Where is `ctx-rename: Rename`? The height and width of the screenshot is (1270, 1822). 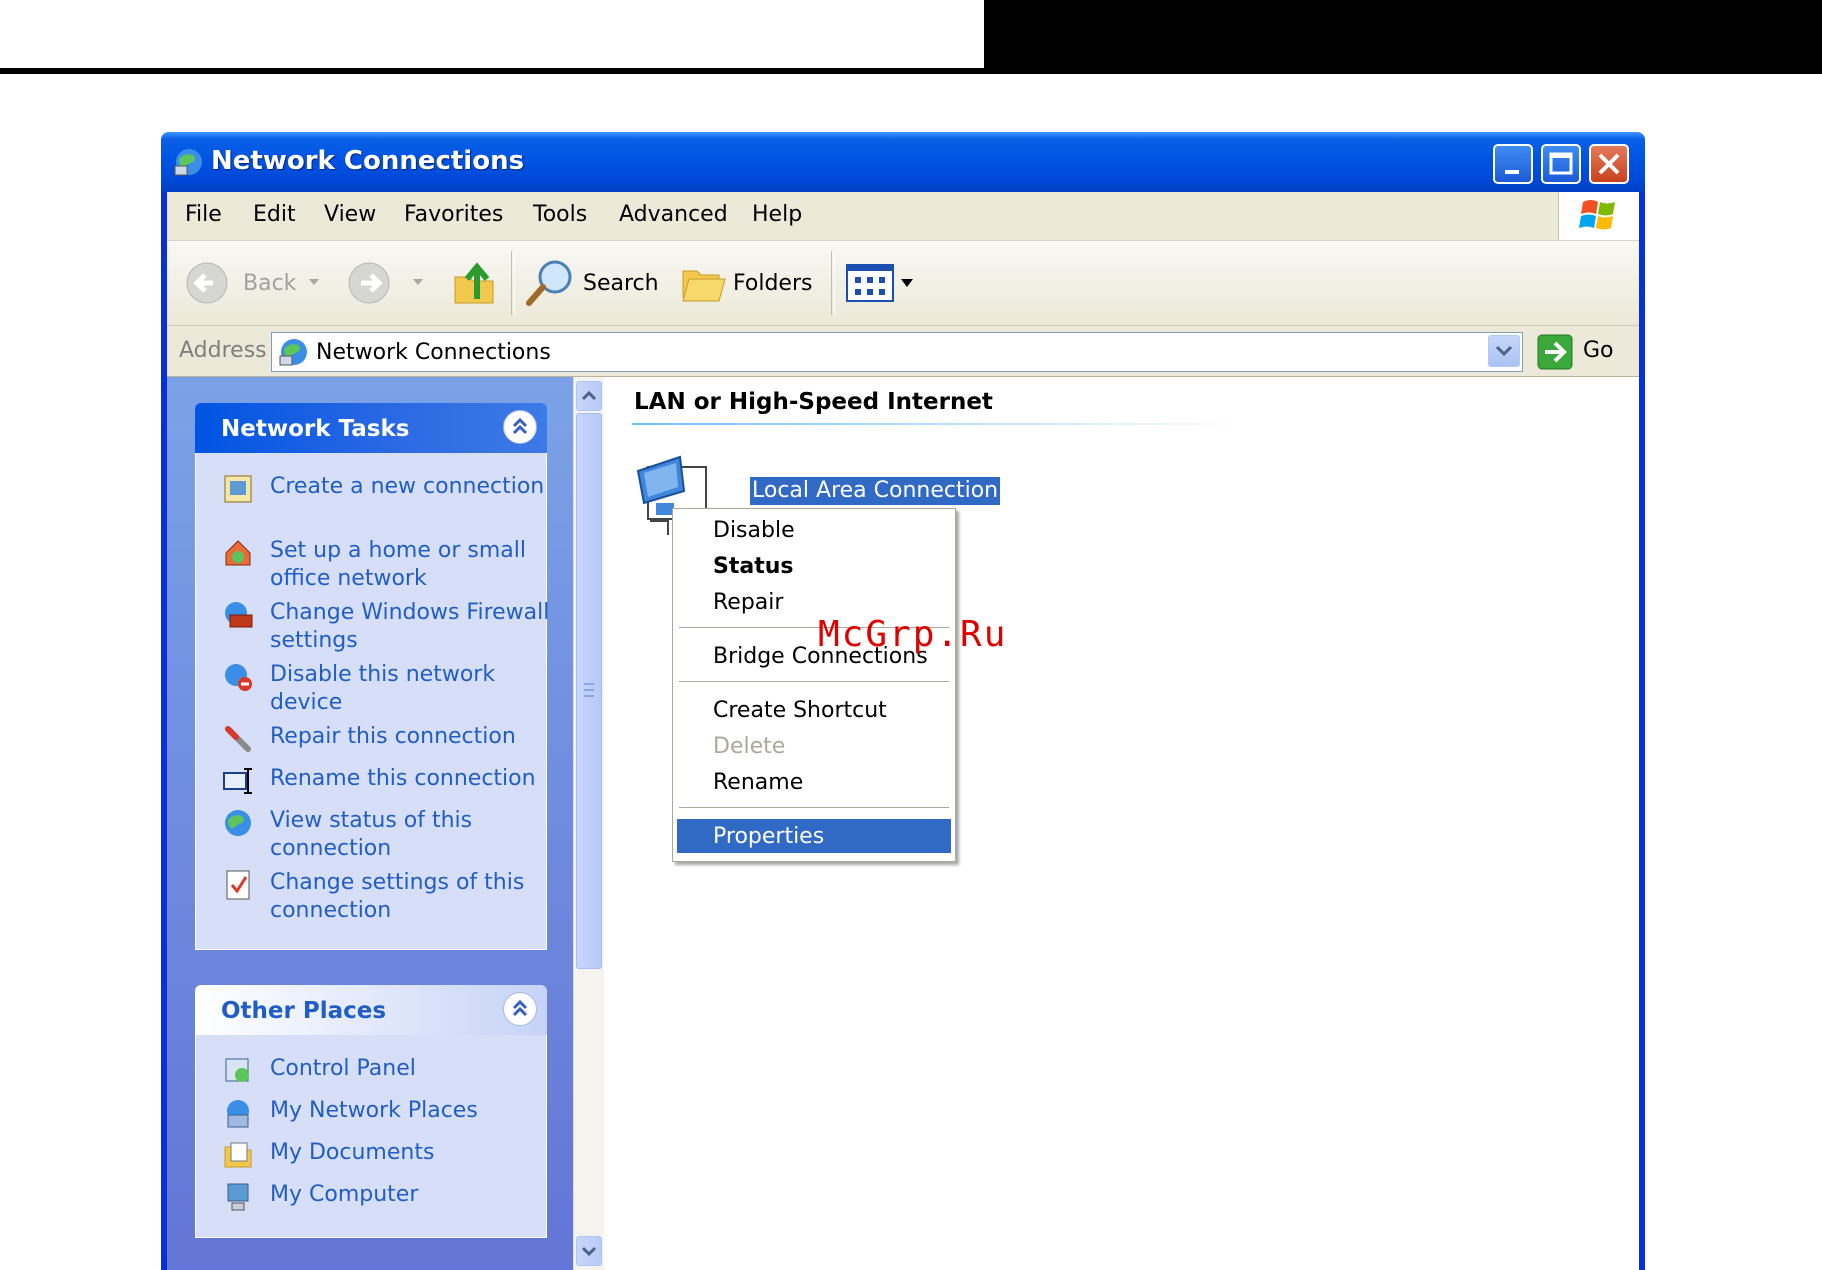
ctx-rename: Rename is located at coordinates (814, 782).